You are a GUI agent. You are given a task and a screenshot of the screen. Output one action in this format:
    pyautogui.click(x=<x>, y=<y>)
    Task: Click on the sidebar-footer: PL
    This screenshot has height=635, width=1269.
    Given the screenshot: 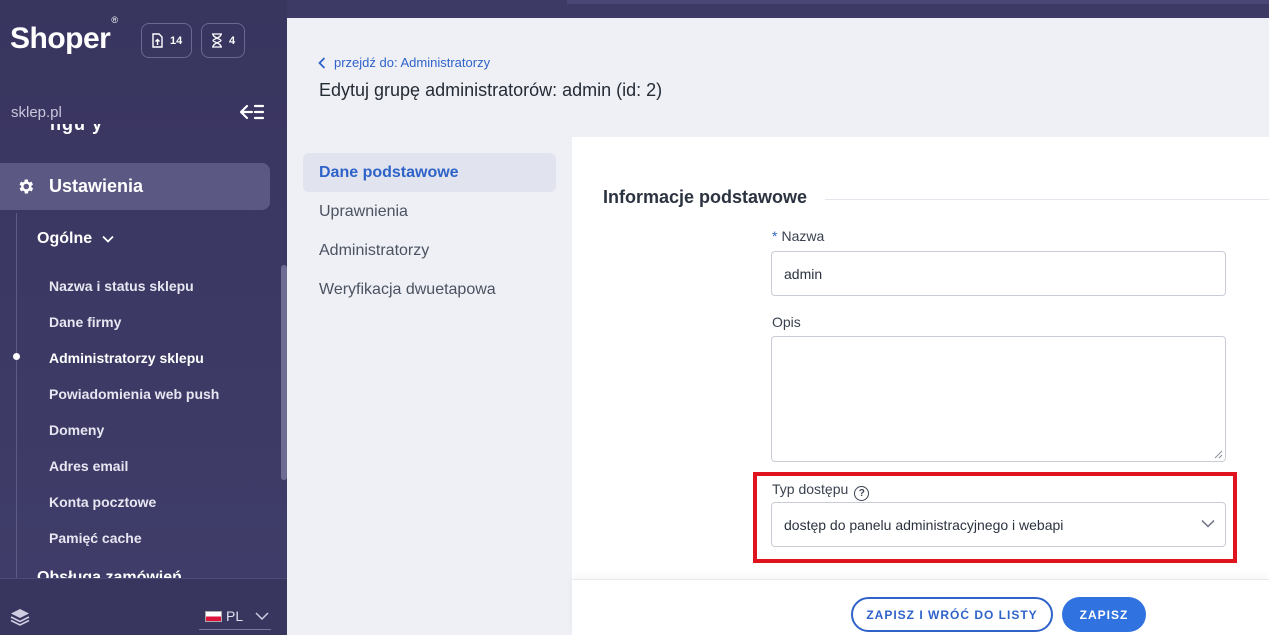 What is the action you would take?
    pyautogui.click(x=143, y=606)
    